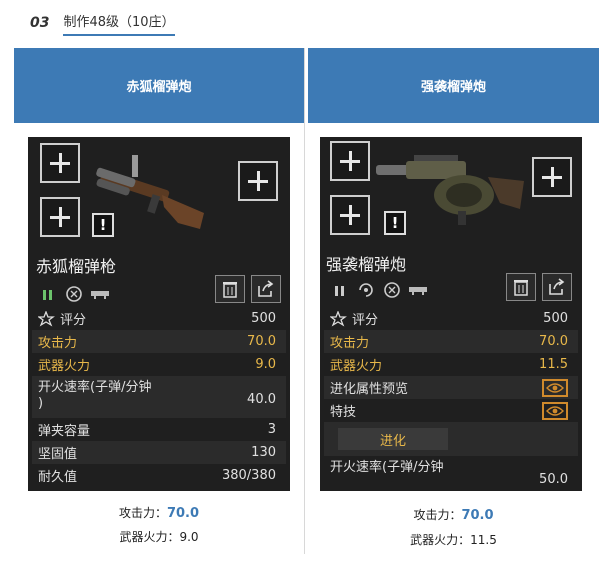  What do you see at coordinates (159, 475) in the screenshot?
I see `stat-row-durability: 耐久值 380/380` at bounding box center [159, 475].